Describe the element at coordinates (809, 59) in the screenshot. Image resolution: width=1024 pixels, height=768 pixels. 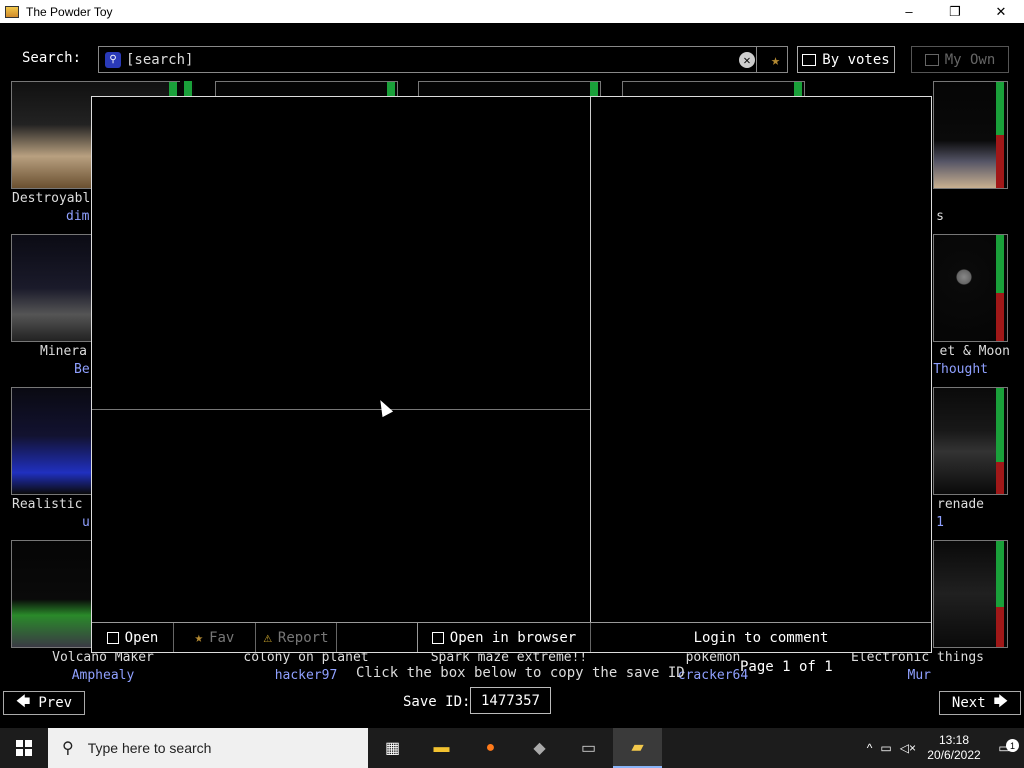
I see `sort-icon` at that location.